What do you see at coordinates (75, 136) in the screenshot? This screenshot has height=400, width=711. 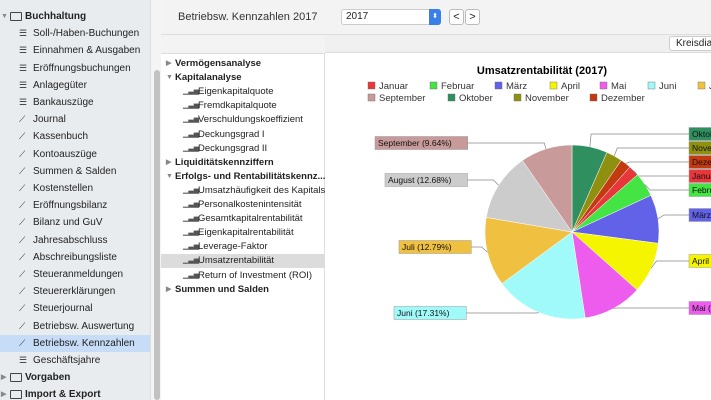 I see `sidebar-item: ⟋ Kassenbuch` at bounding box center [75, 136].